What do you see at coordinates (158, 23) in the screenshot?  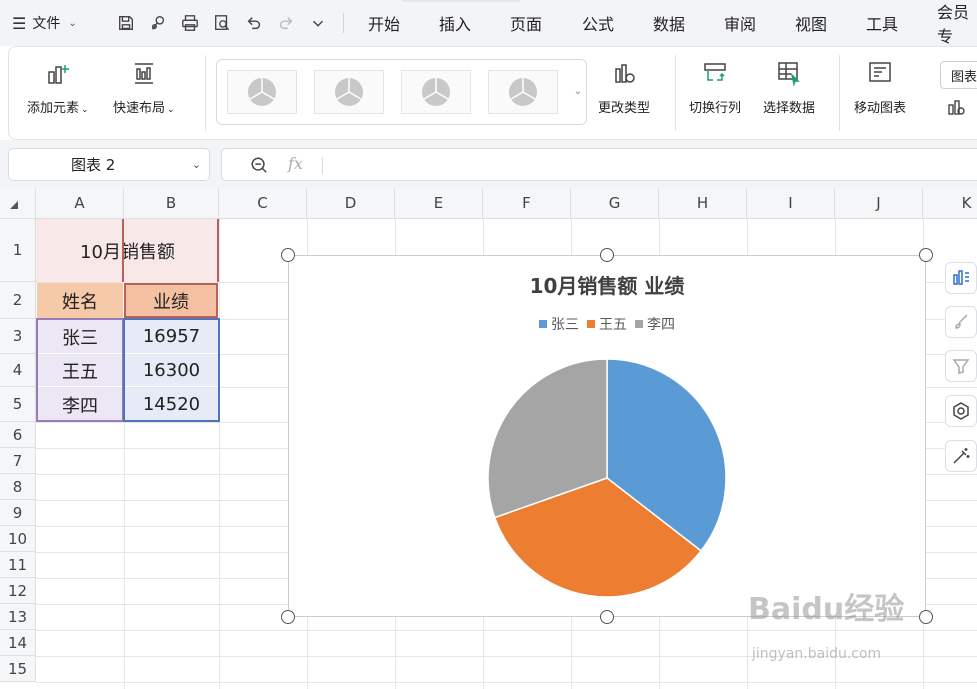 I see `format-painter-icon` at bounding box center [158, 23].